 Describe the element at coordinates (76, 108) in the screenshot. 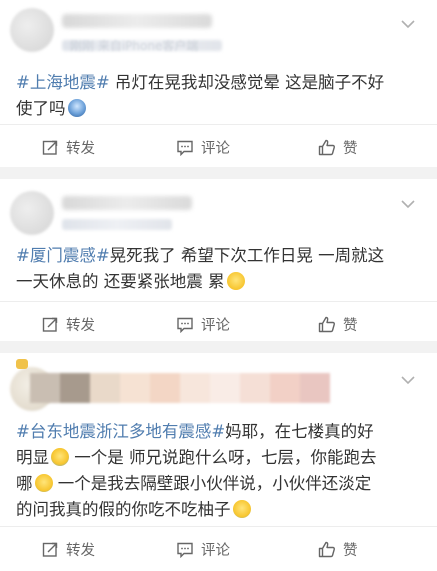

I see `fright-face-emoji-icon` at that location.